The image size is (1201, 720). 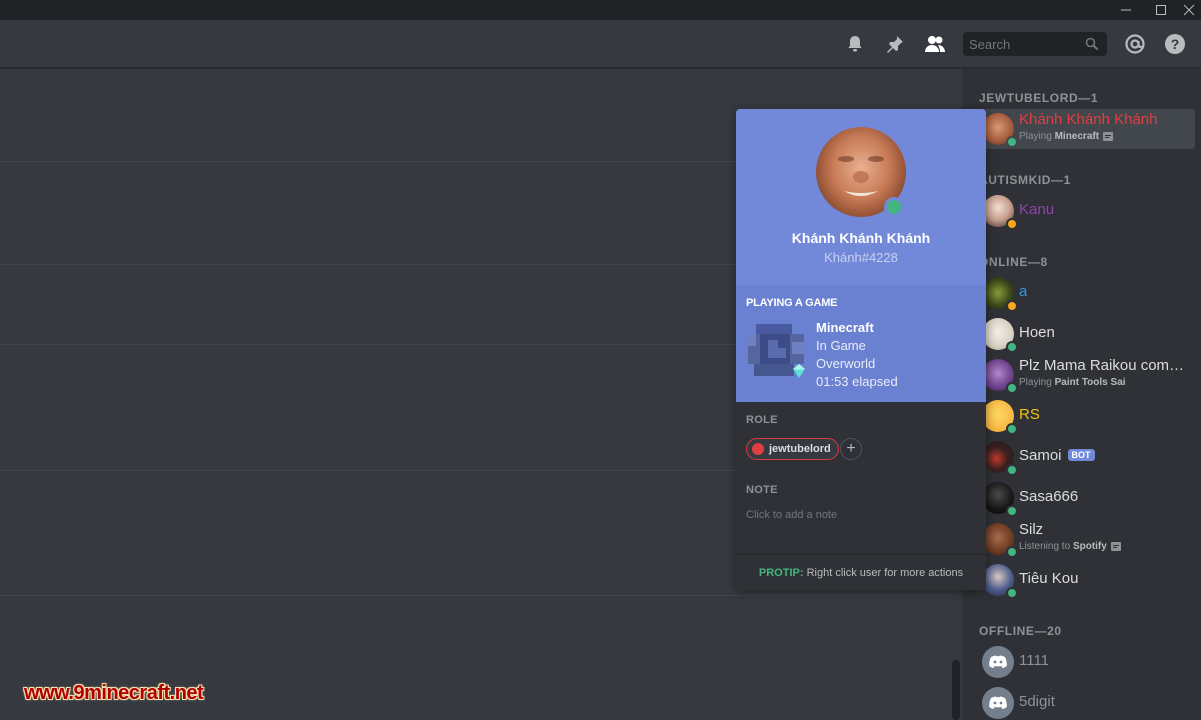 I want to click on member-item: Hoen, so click(x=1083, y=334).